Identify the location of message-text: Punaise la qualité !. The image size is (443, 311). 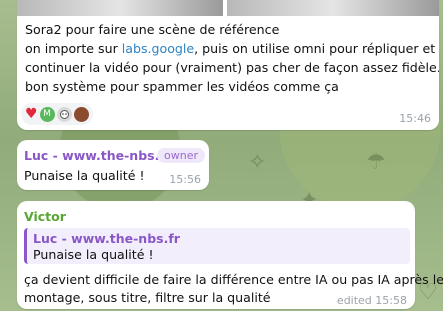
(84, 175).